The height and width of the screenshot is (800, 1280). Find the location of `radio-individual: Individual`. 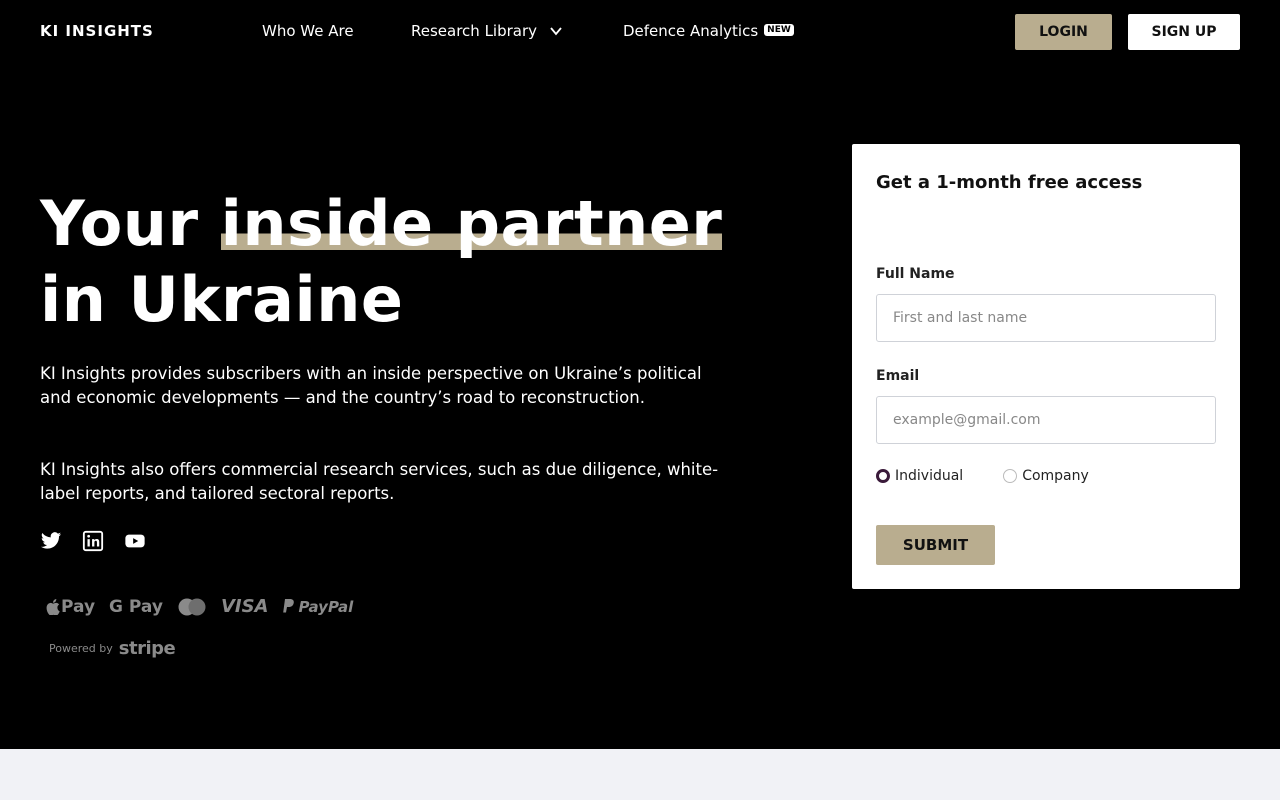

radio-individual: Individual is located at coordinates (919, 476).